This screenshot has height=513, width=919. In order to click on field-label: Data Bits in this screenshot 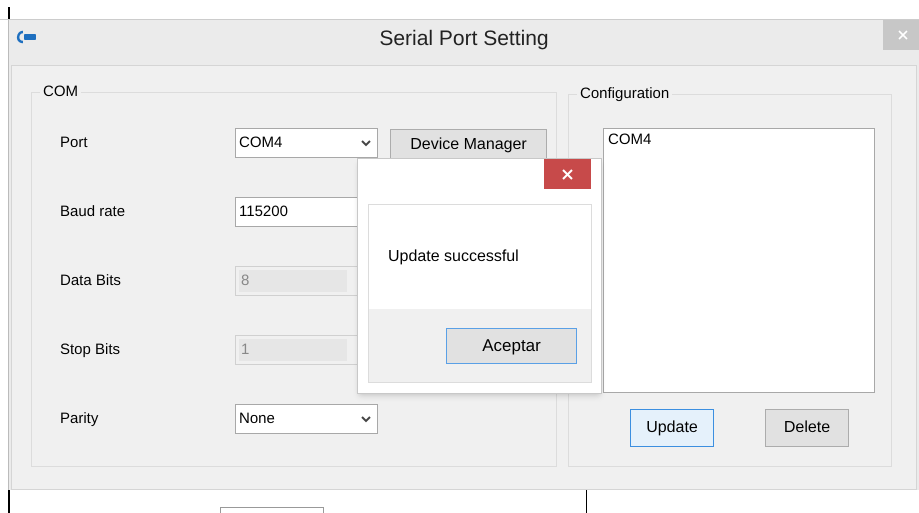, I will do `click(91, 280)`.